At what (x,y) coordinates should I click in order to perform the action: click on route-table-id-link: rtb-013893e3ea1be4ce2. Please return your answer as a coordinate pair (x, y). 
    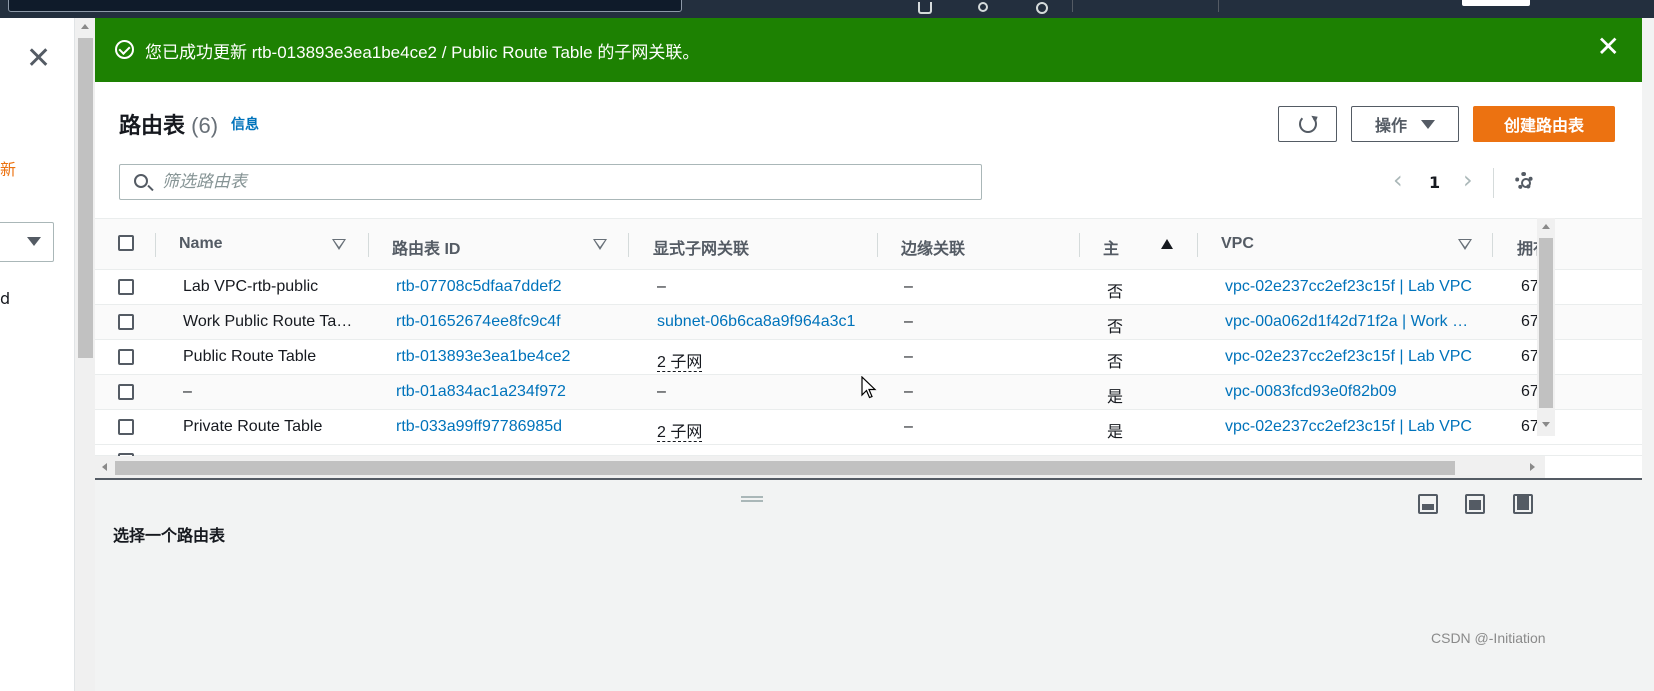
    Looking at the image, I should click on (516, 357).